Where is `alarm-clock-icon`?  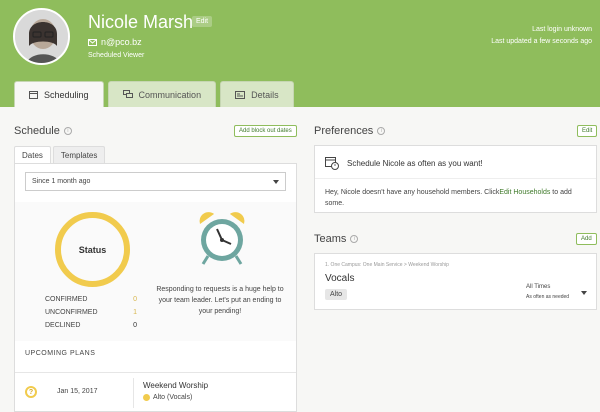 alarm-clock-icon is located at coordinates (222, 238).